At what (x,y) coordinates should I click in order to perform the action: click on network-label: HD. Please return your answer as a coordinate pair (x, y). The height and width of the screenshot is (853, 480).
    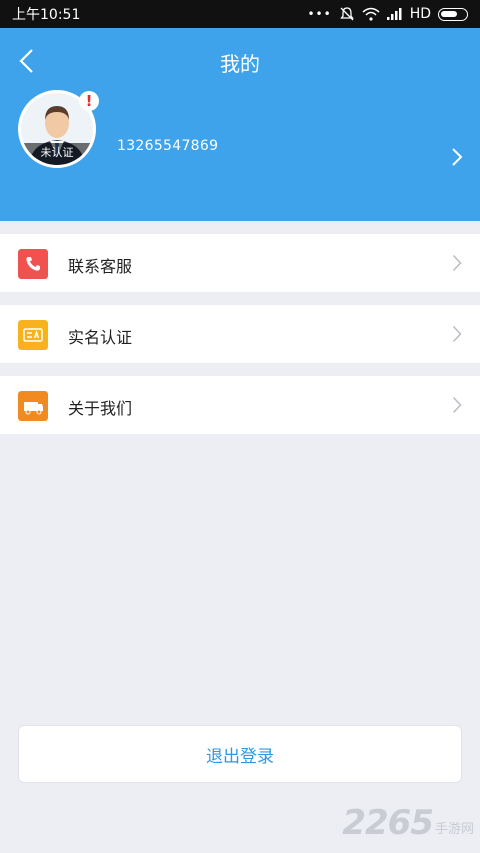
    Looking at the image, I should click on (420, 14).